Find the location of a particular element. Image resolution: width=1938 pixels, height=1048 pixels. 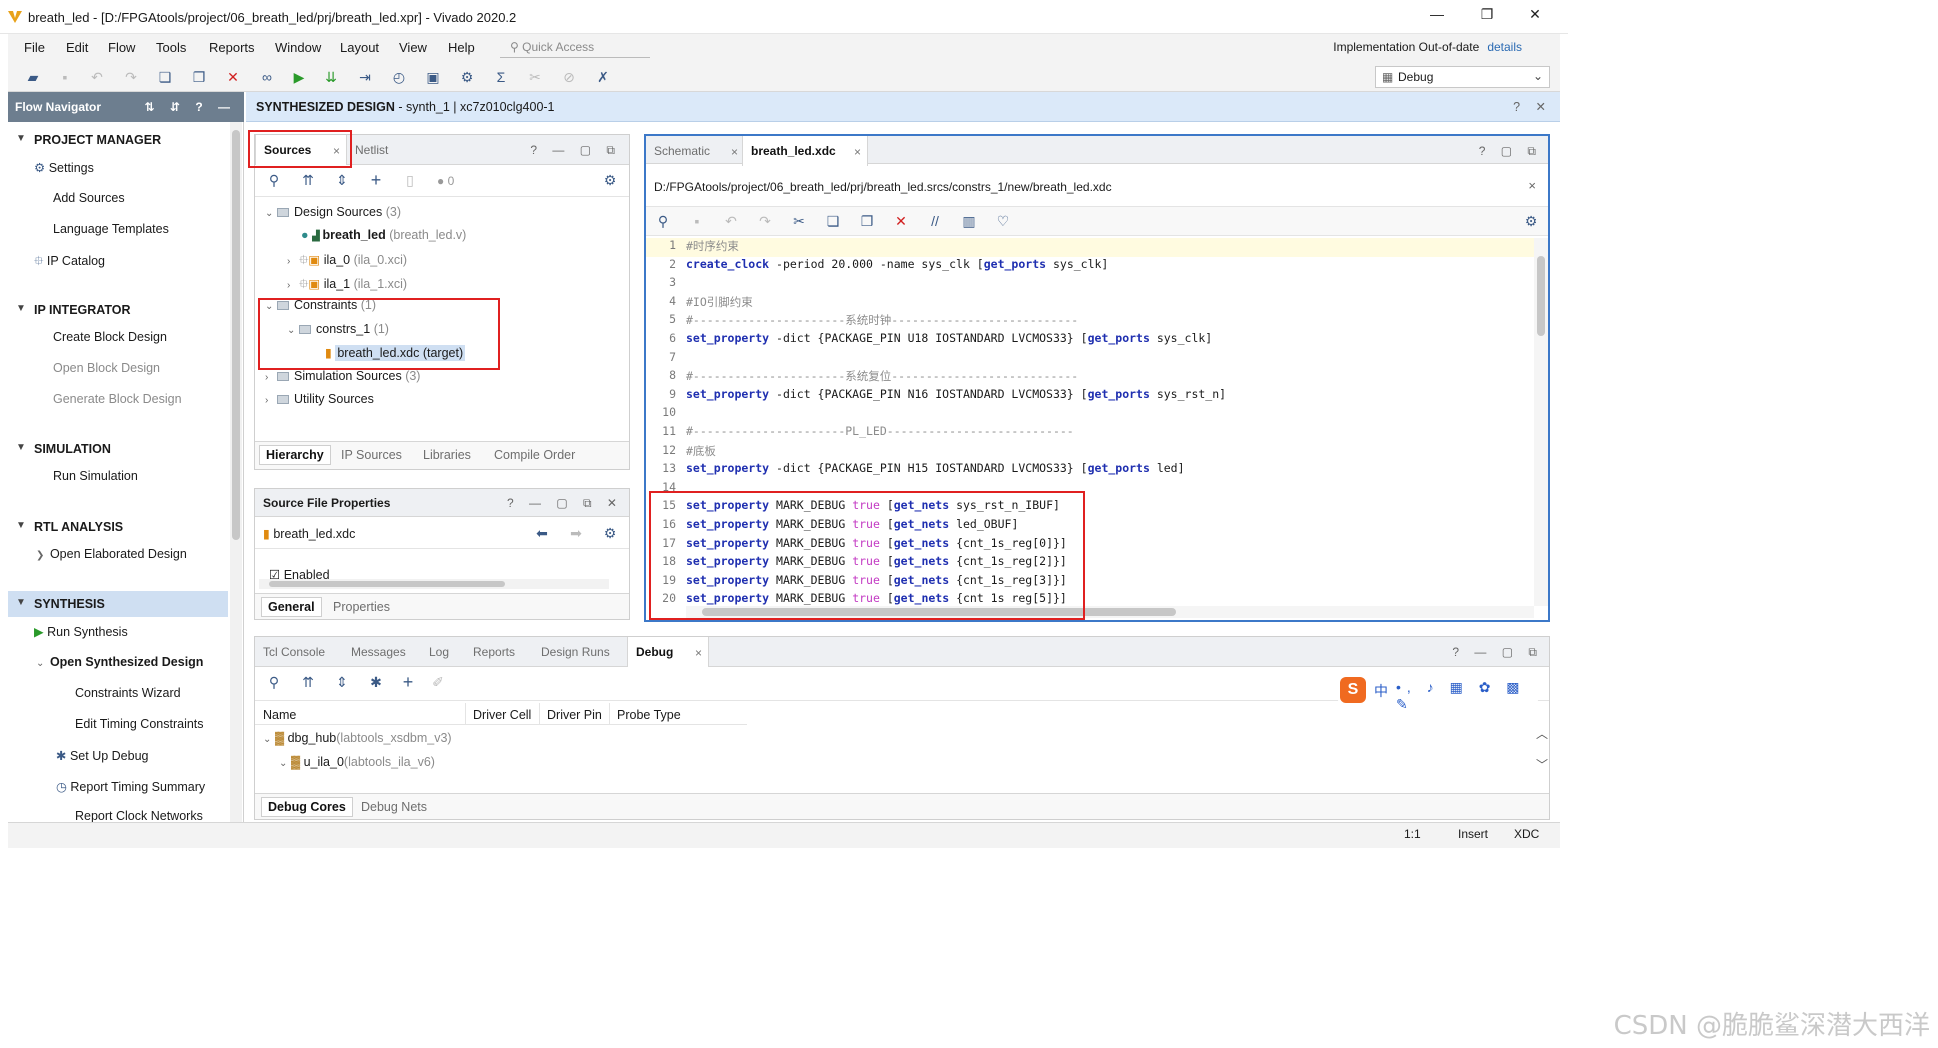

nav-language-templates: Language Templates is located at coordinates (111, 229).